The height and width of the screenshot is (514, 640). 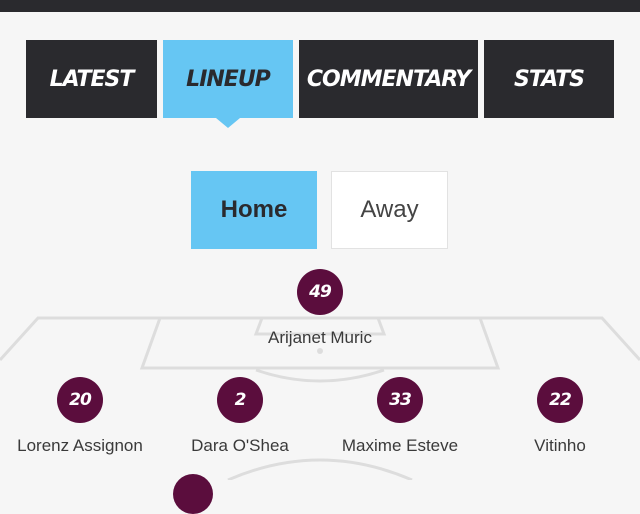 I want to click on player-number-badge: 33, so click(x=400, y=400).